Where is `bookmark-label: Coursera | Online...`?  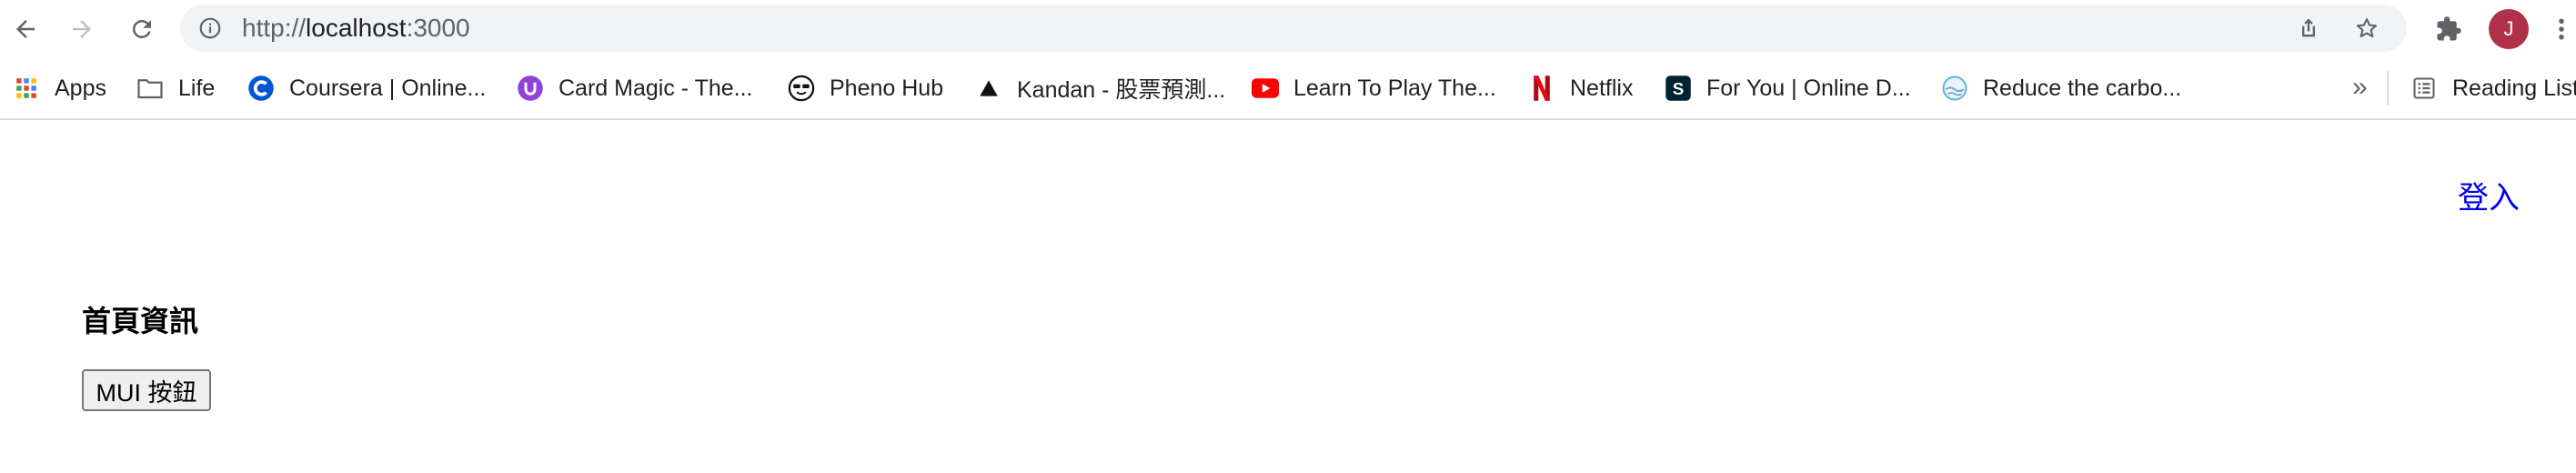 bookmark-label: Coursera | Online... is located at coordinates (388, 88).